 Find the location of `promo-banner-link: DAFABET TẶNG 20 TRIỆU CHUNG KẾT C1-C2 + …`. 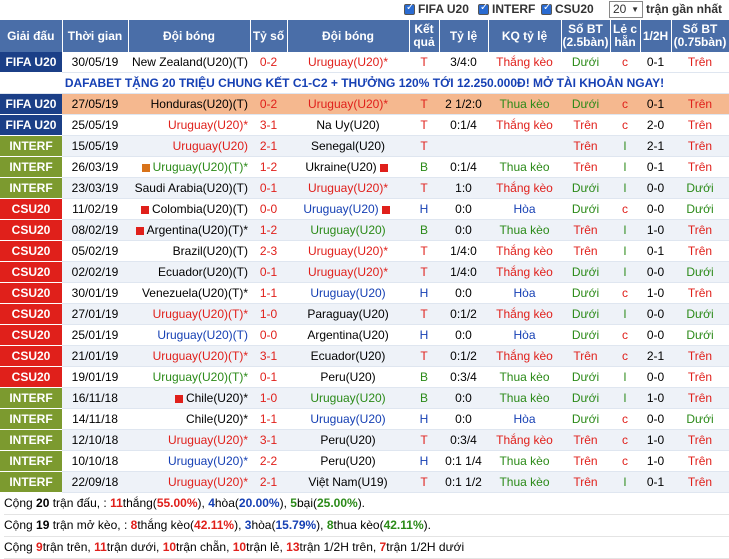

promo-banner-link: DAFABET TẶNG 20 TRIỆU CHUNG KẾT C1-C2 + … is located at coordinates (364, 83).